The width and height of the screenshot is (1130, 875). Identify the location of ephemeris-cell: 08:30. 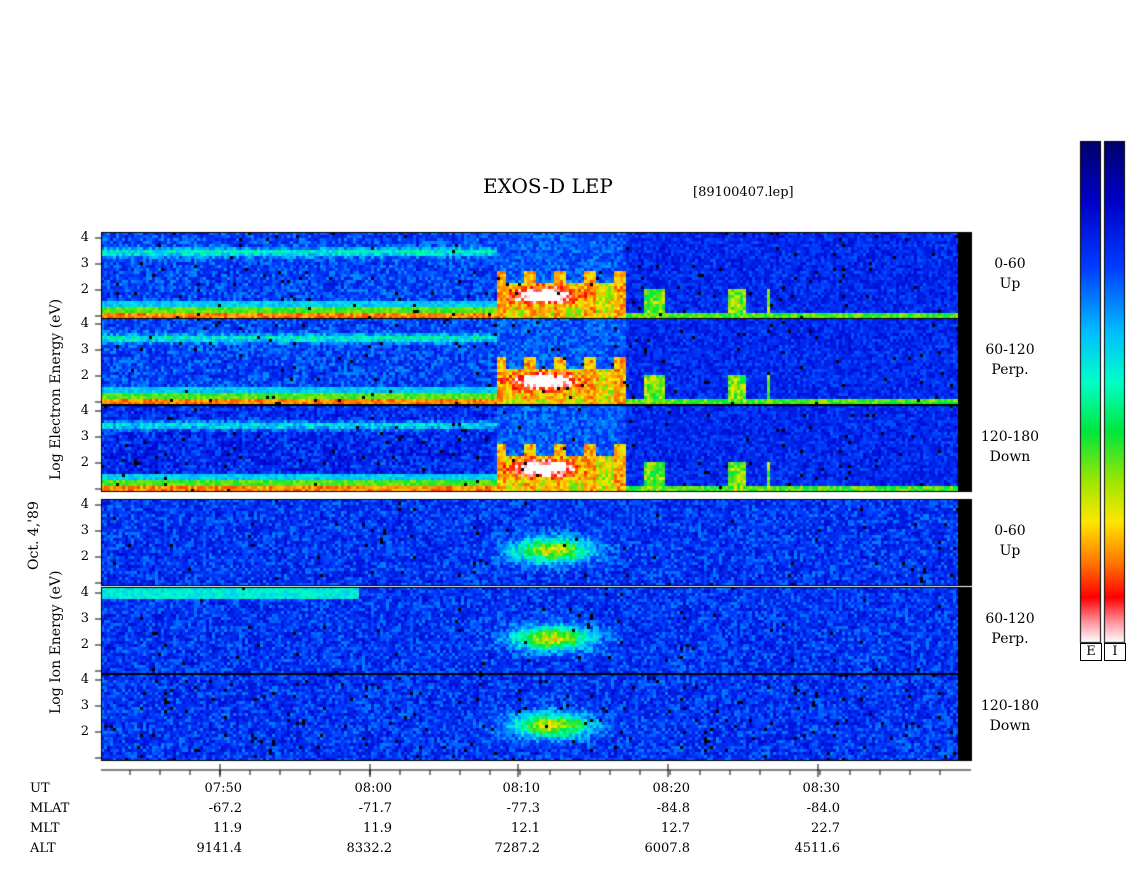
(821, 788).